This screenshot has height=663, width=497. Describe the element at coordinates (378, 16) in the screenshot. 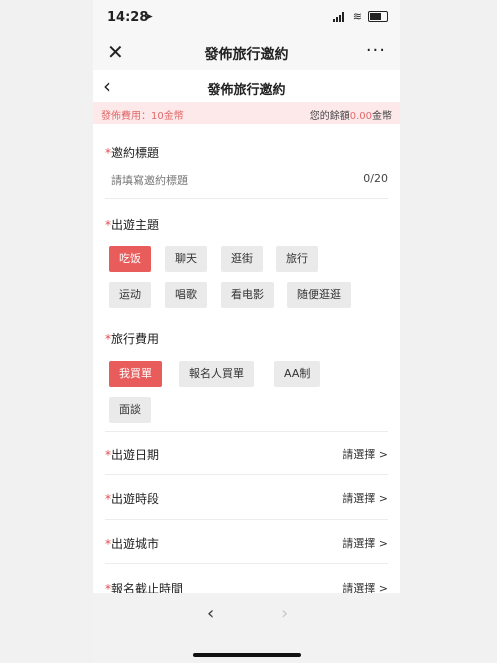

I see `battery-icon` at that location.